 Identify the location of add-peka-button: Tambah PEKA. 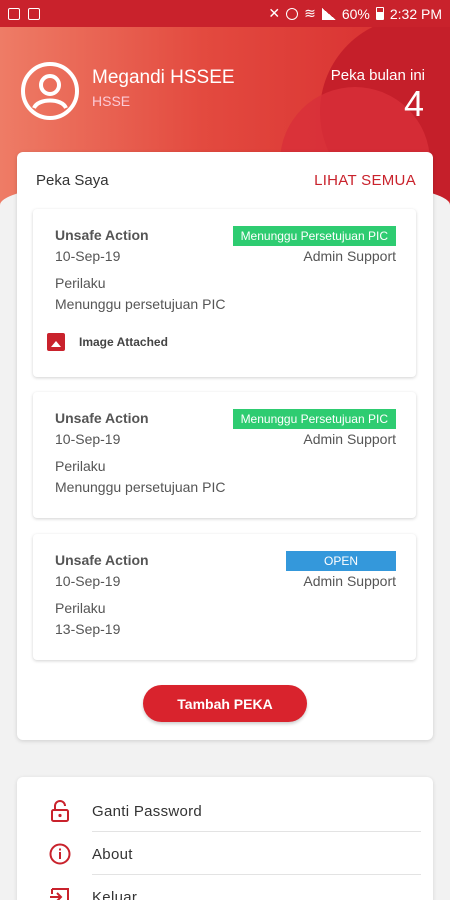
(225, 703).